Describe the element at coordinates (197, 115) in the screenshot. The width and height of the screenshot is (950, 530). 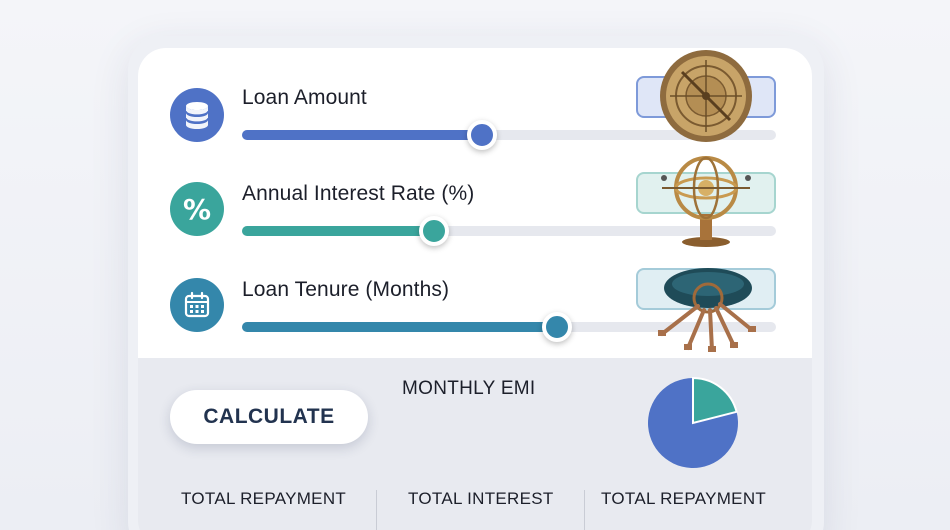
I see `coin-stack-icon` at that location.